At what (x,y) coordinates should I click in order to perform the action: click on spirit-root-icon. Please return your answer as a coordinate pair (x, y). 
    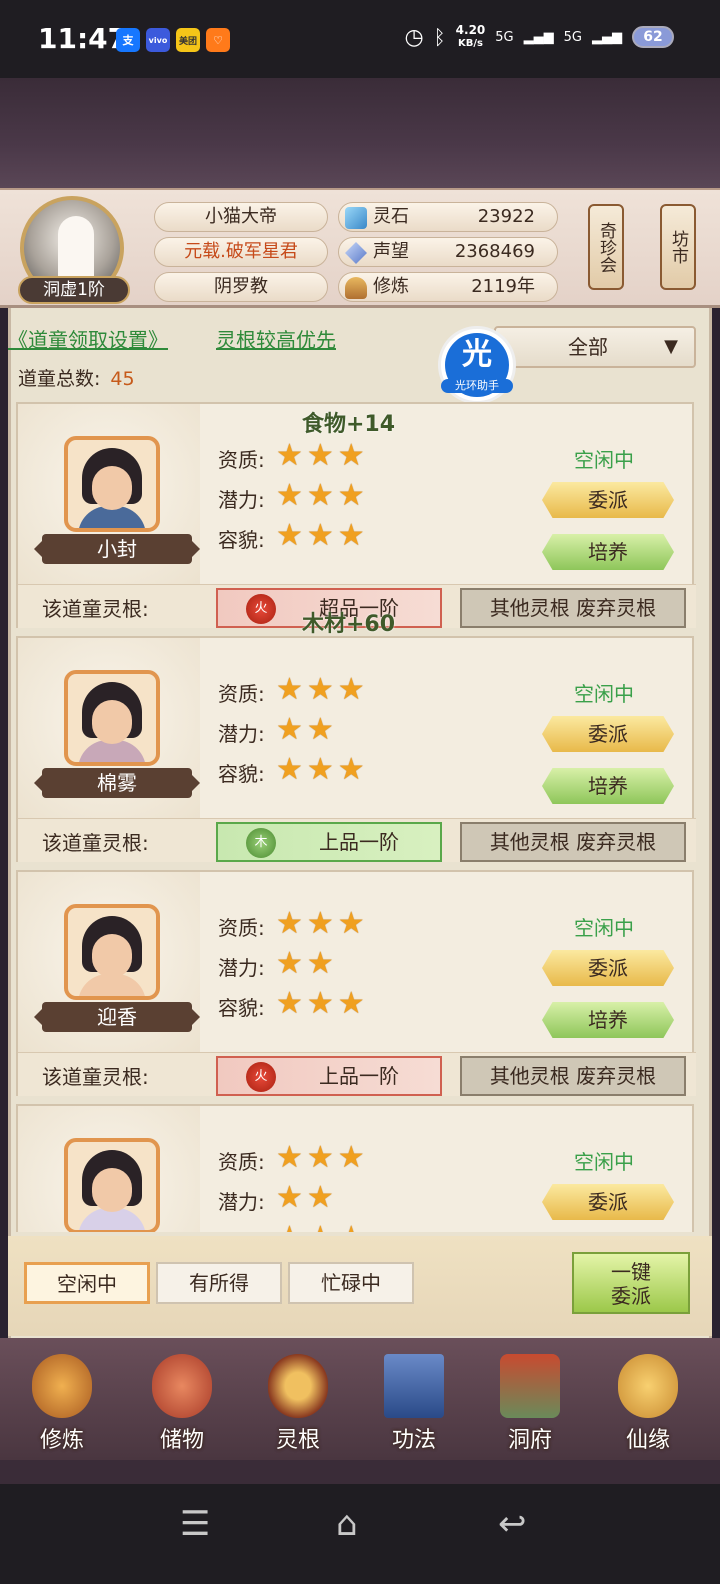
    Looking at the image, I should click on (298, 1386).